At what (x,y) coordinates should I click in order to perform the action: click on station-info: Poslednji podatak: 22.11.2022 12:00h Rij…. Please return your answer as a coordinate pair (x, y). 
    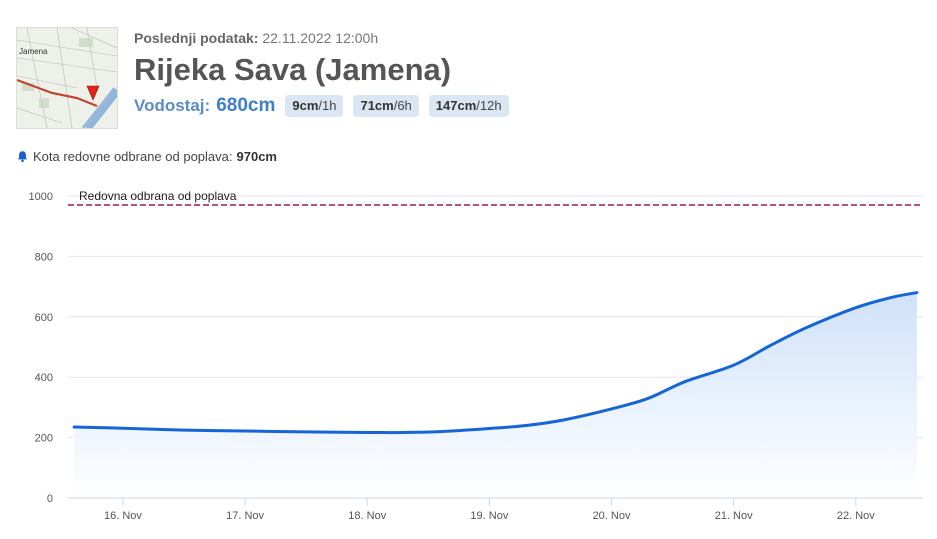
    Looking at the image, I should click on (514, 73).